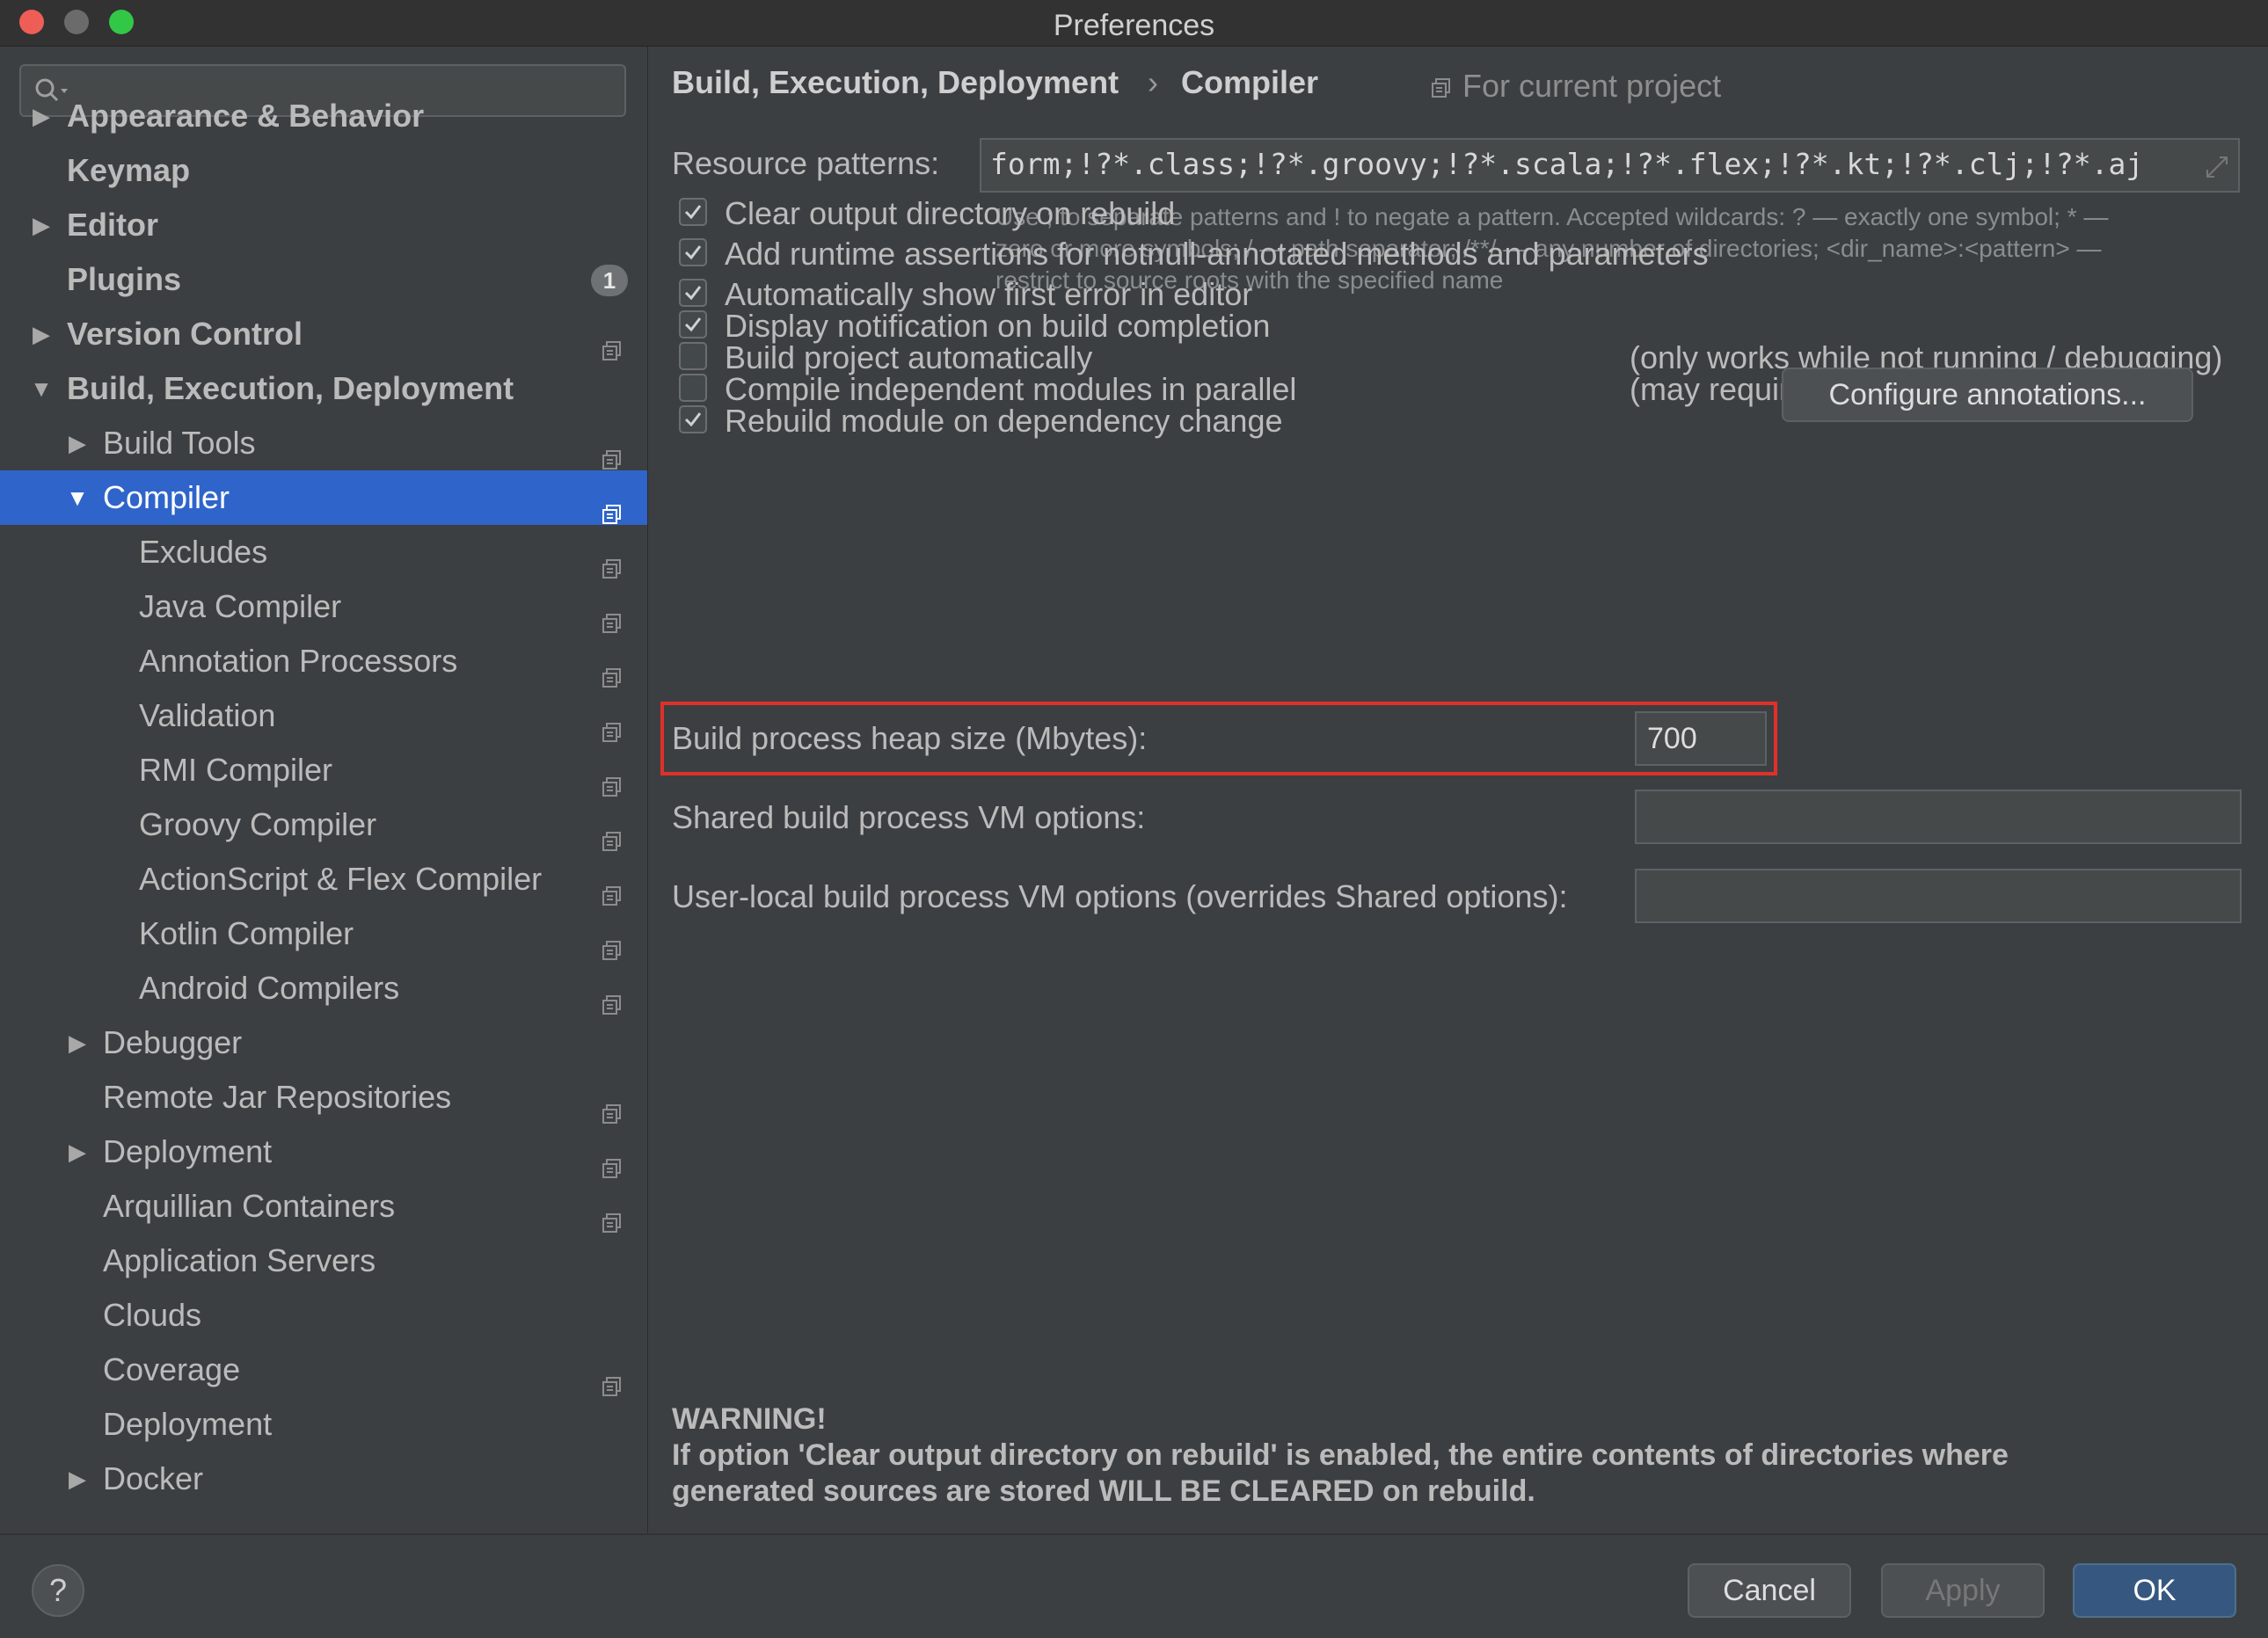  I want to click on sidebar-item-groovy-compiler: Groovy Compiler, so click(323, 824).